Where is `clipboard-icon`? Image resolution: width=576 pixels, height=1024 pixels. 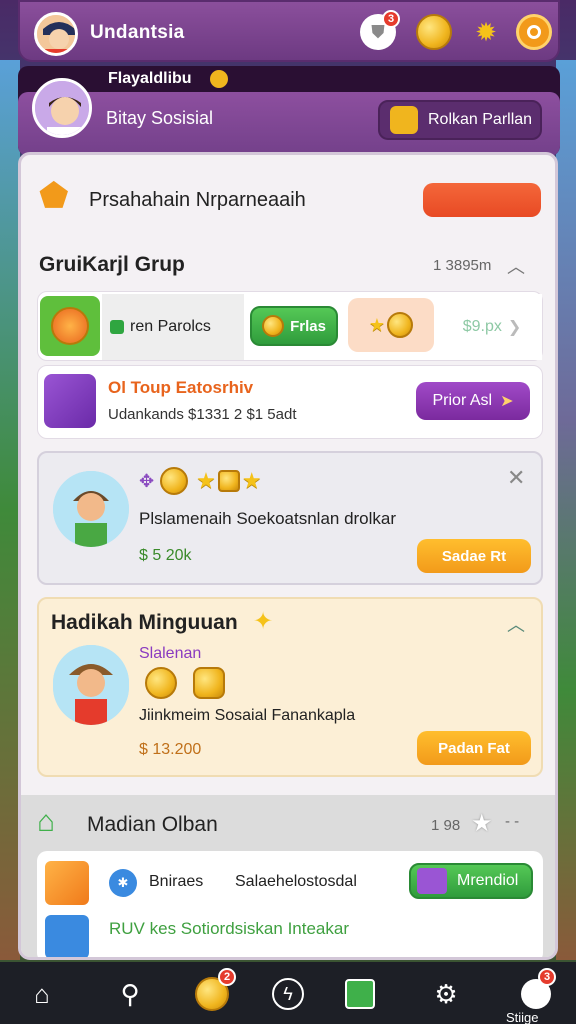
clipboard-icon is located at coordinates (360, 994).